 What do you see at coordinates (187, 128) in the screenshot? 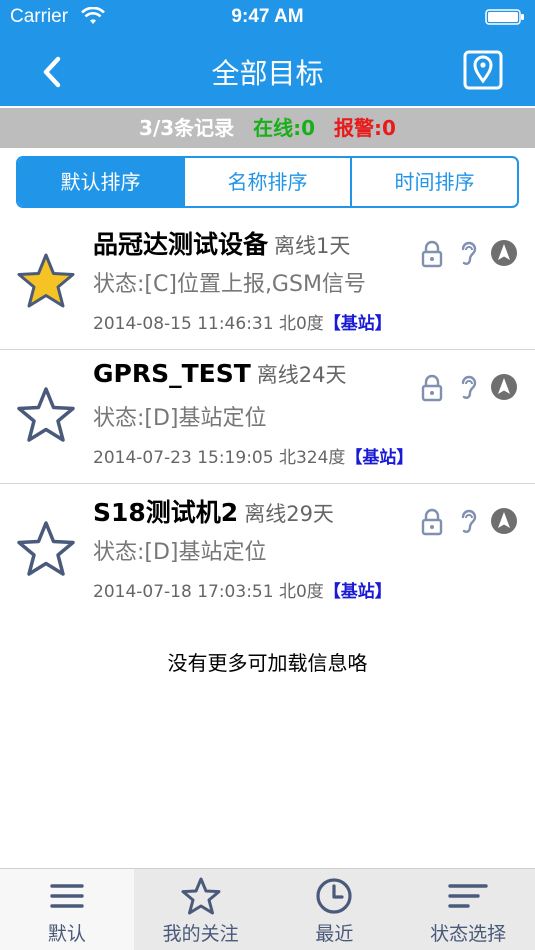
I see `record-count: 3/3条记录` at bounding box center [187, 128].